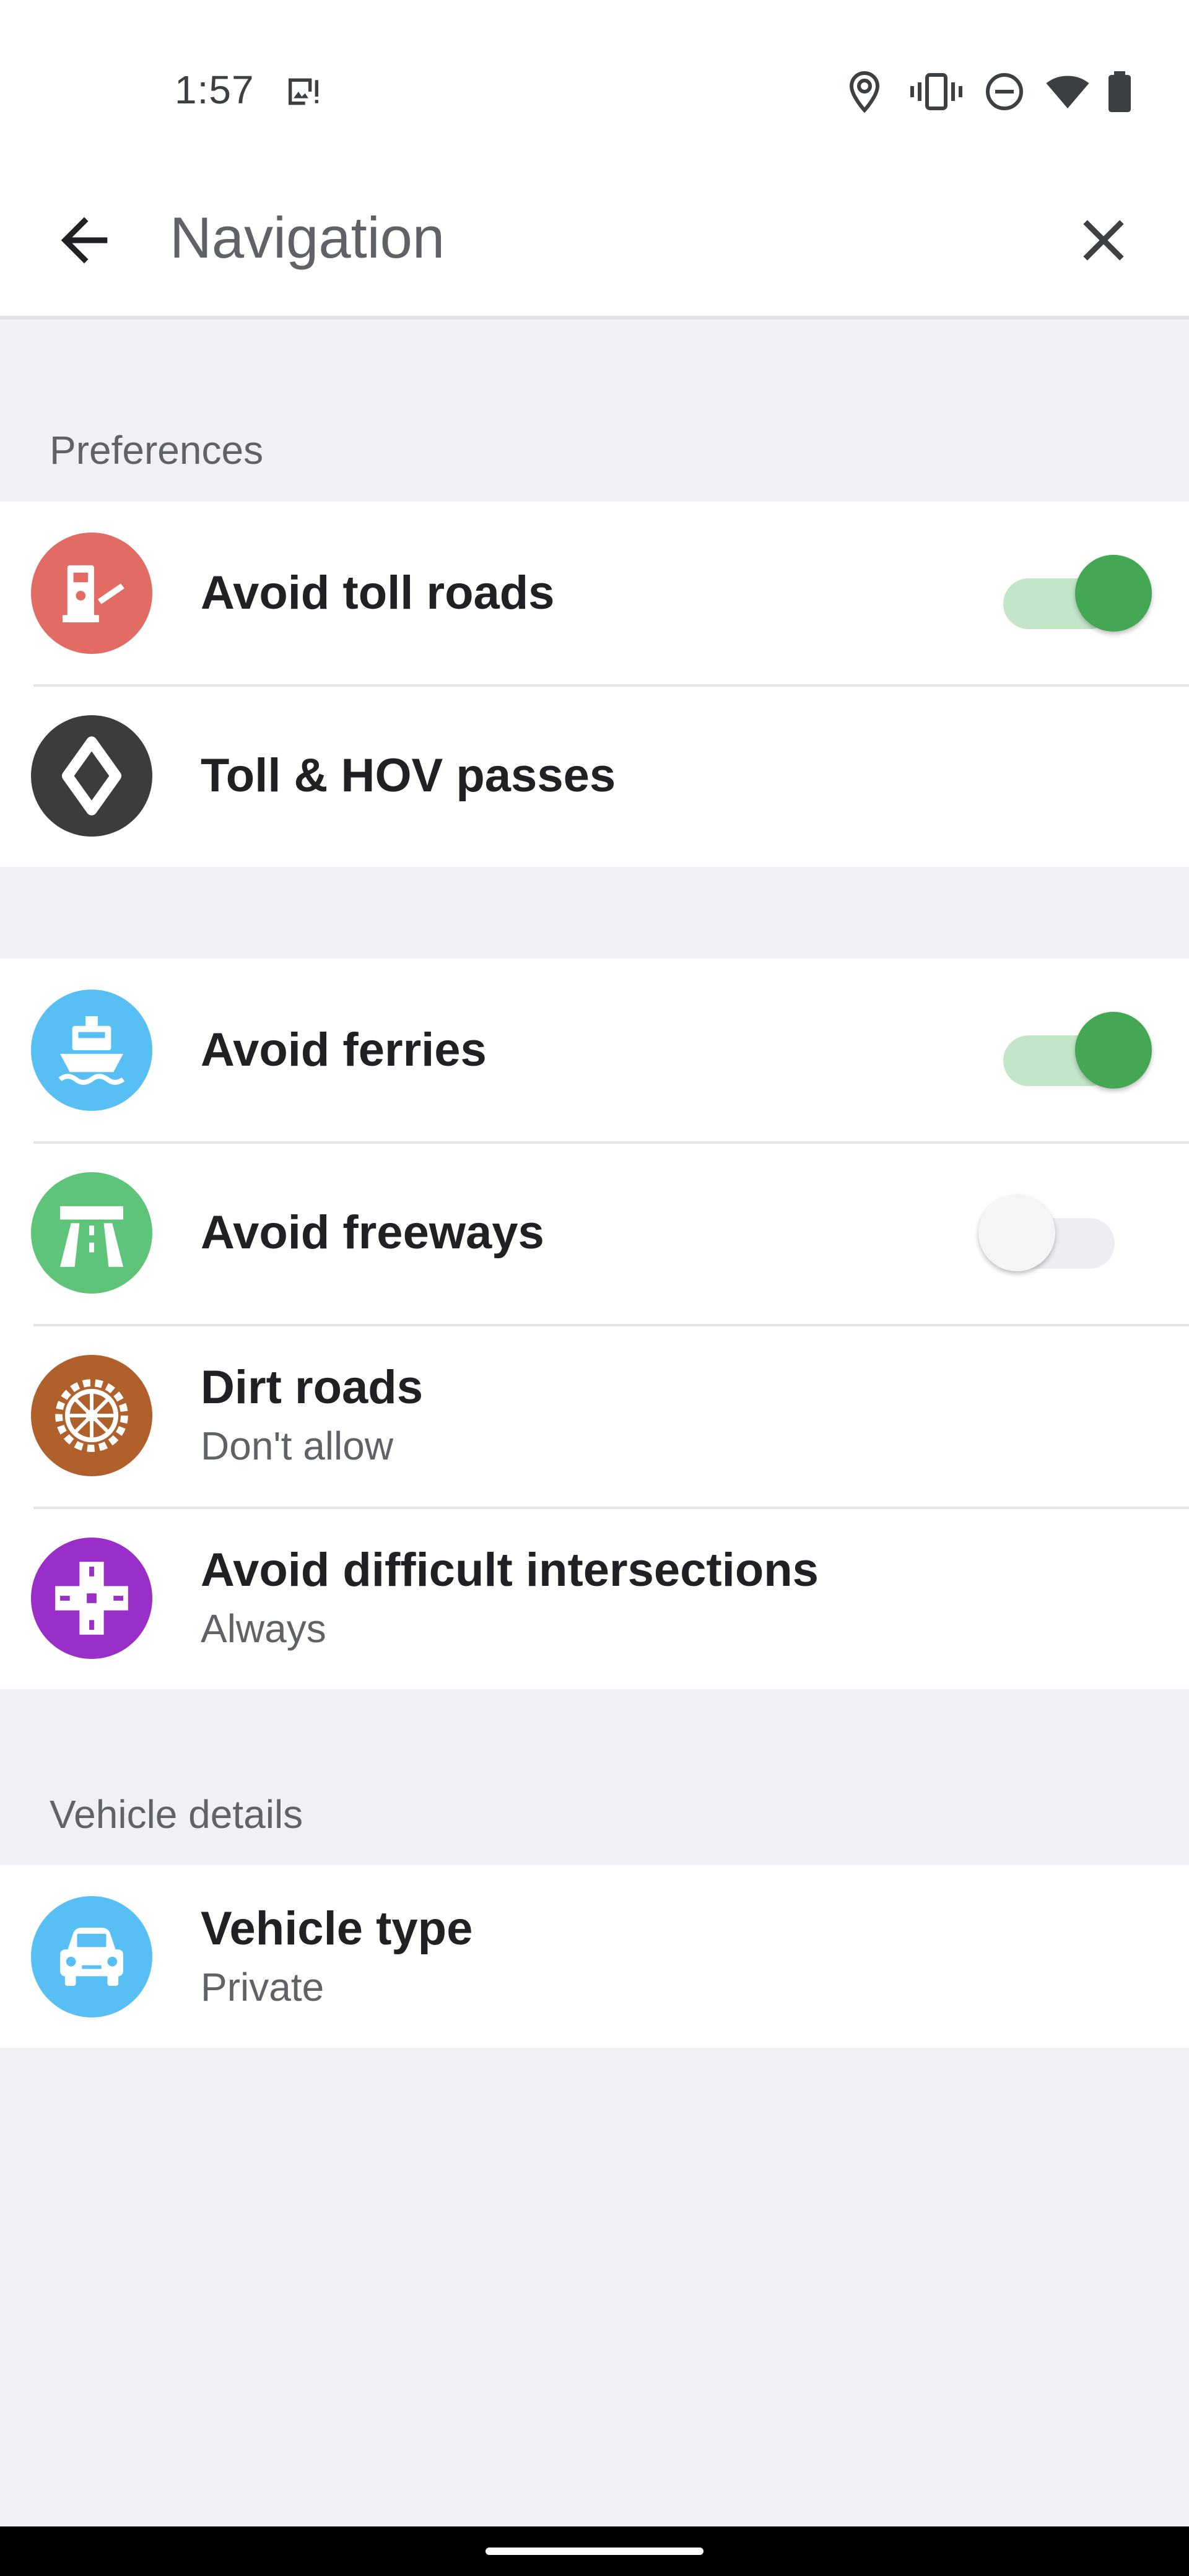 The height and width of the screenshot is (2576, 1189). Describe the element at coordinates (372, 1232) in the screenshot. I see `row-title: Avoid freeways` at that location.